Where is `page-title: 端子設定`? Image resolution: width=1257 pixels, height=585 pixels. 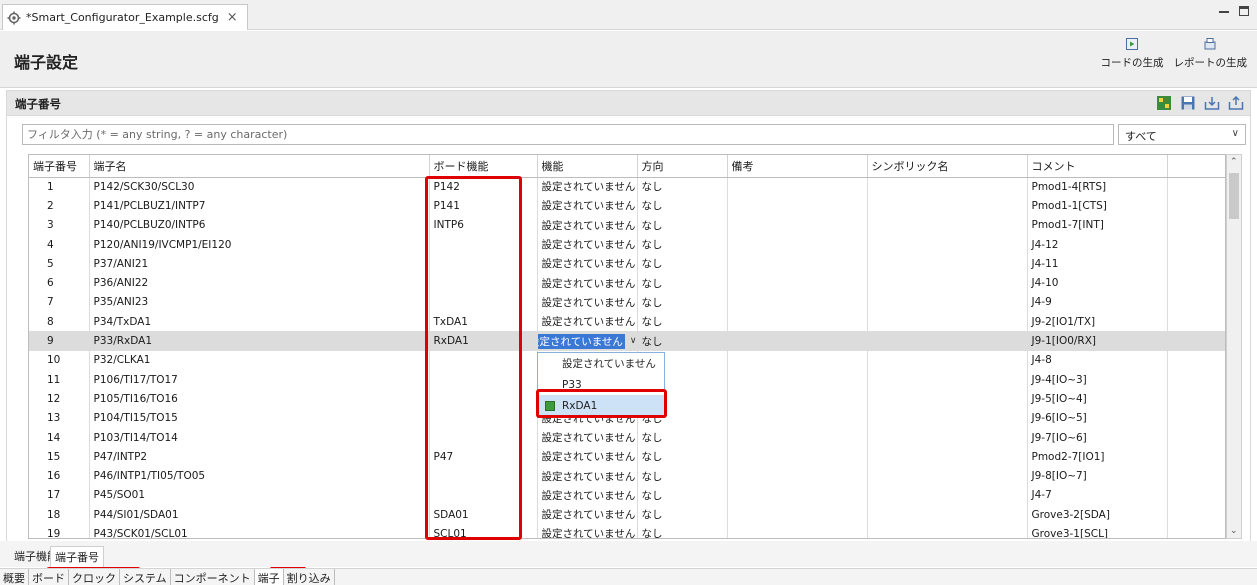 page-title: 端子設定 is located at coordinates (46, 62).